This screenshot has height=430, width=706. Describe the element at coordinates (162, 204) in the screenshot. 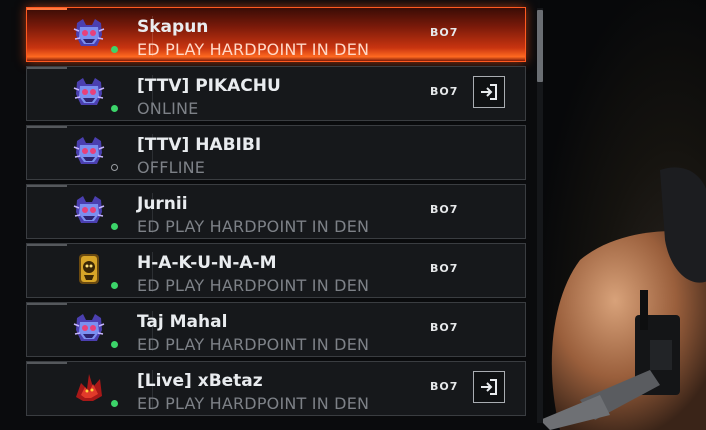

I see `friend-name: Jurnii` at that location.